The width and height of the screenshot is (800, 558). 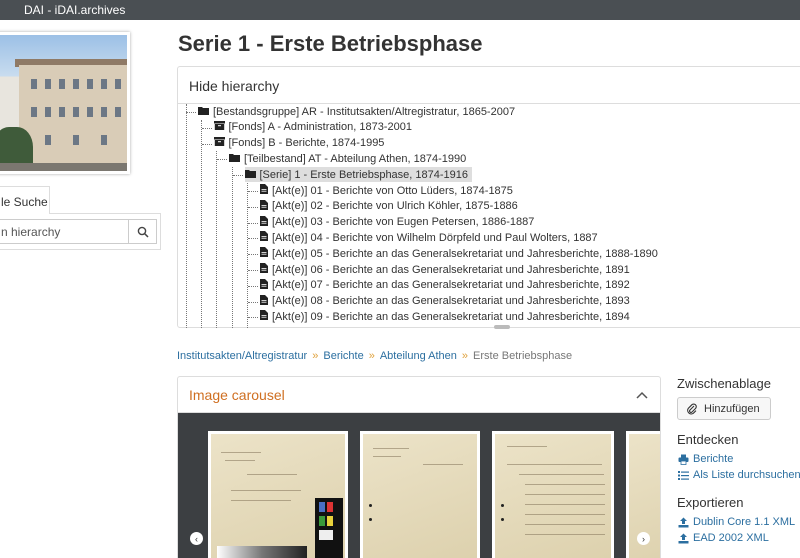 I want to click on add-button-label: Hinzufügen, so click(x=732, y=408).